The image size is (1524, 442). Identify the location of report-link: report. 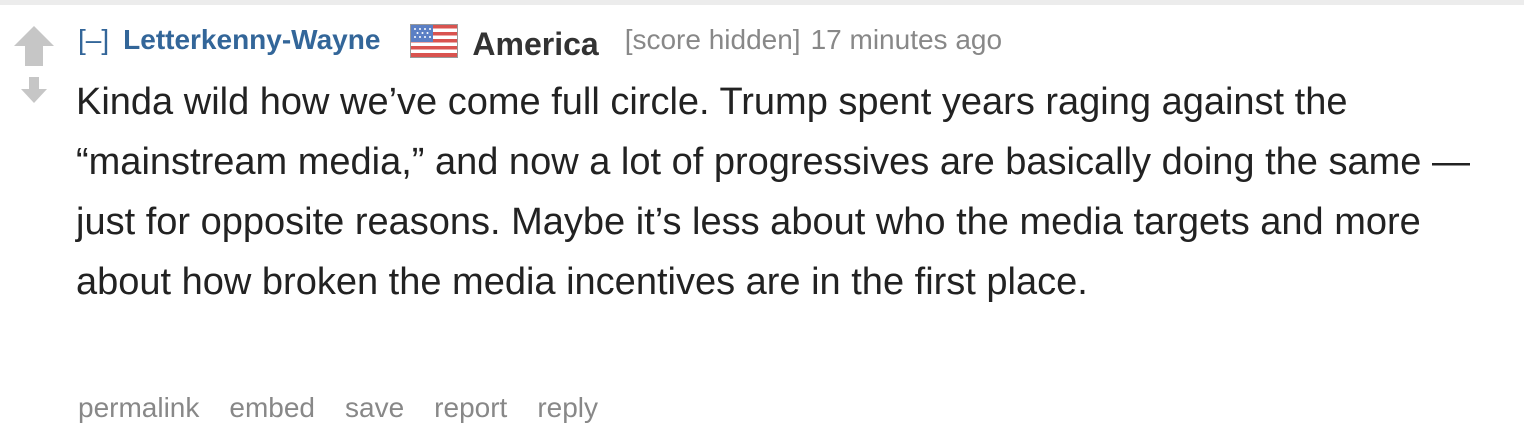
(470, 408).